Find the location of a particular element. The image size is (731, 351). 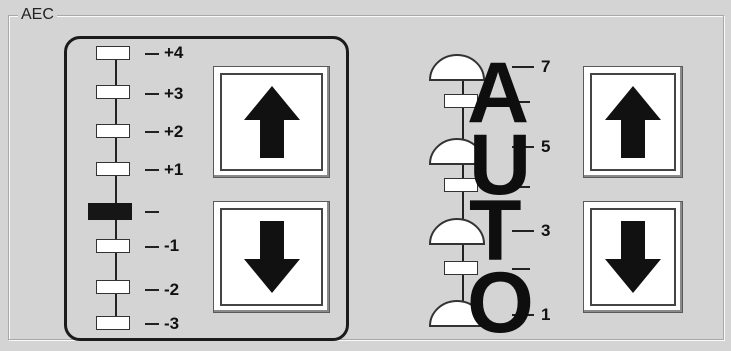

auto-level-label: 3 is located at coordinates (546, 230).